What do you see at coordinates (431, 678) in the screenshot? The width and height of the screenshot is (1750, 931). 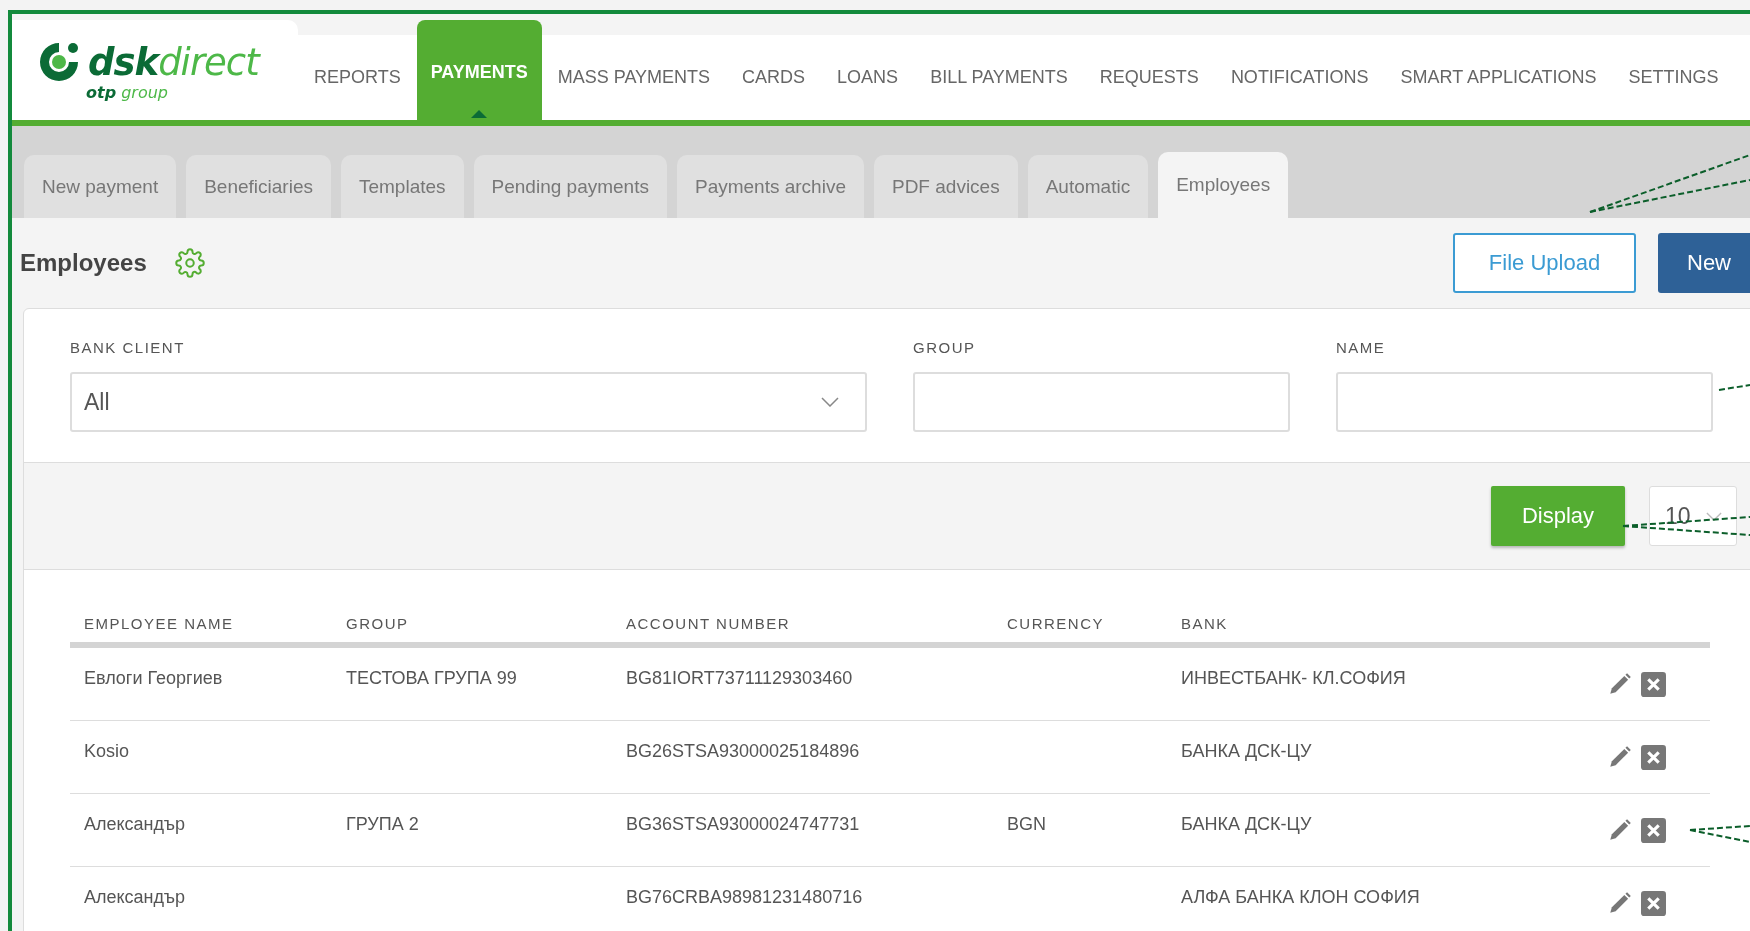 I see `table-cell-text: ТЕСТОВА ГРУПА 99` at bounding box center [431, 678].